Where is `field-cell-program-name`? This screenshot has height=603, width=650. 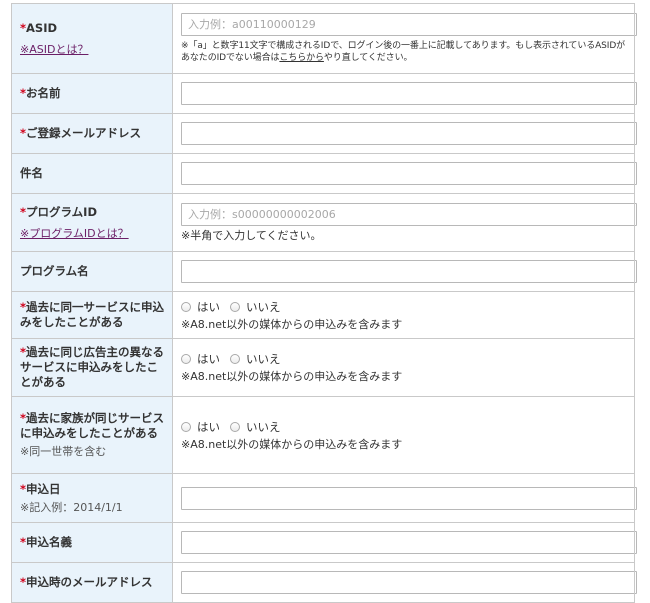 field-cell-program-name is located at coordinates (404, 271).